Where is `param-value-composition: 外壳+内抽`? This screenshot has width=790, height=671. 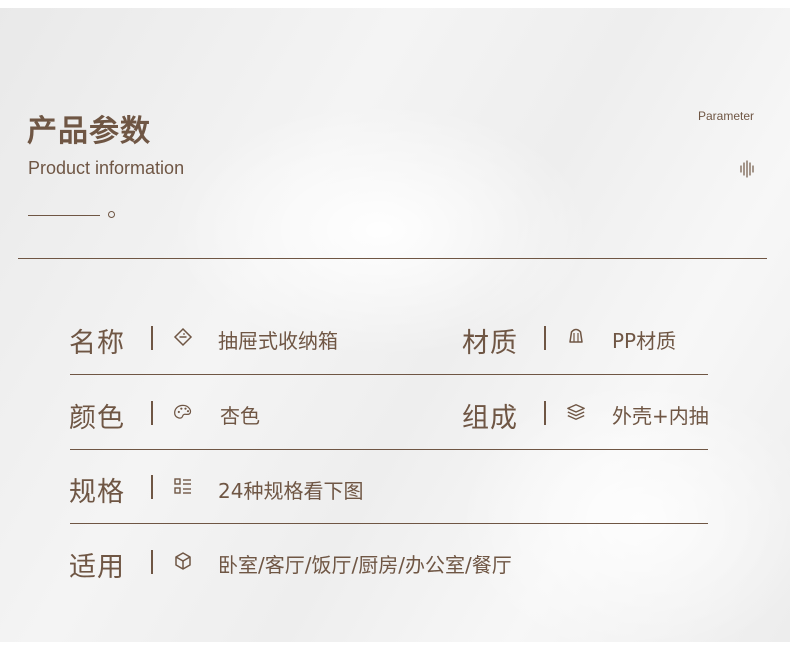
param-value-composition: 外壳+内抽 is located at coordinates (660, 416).